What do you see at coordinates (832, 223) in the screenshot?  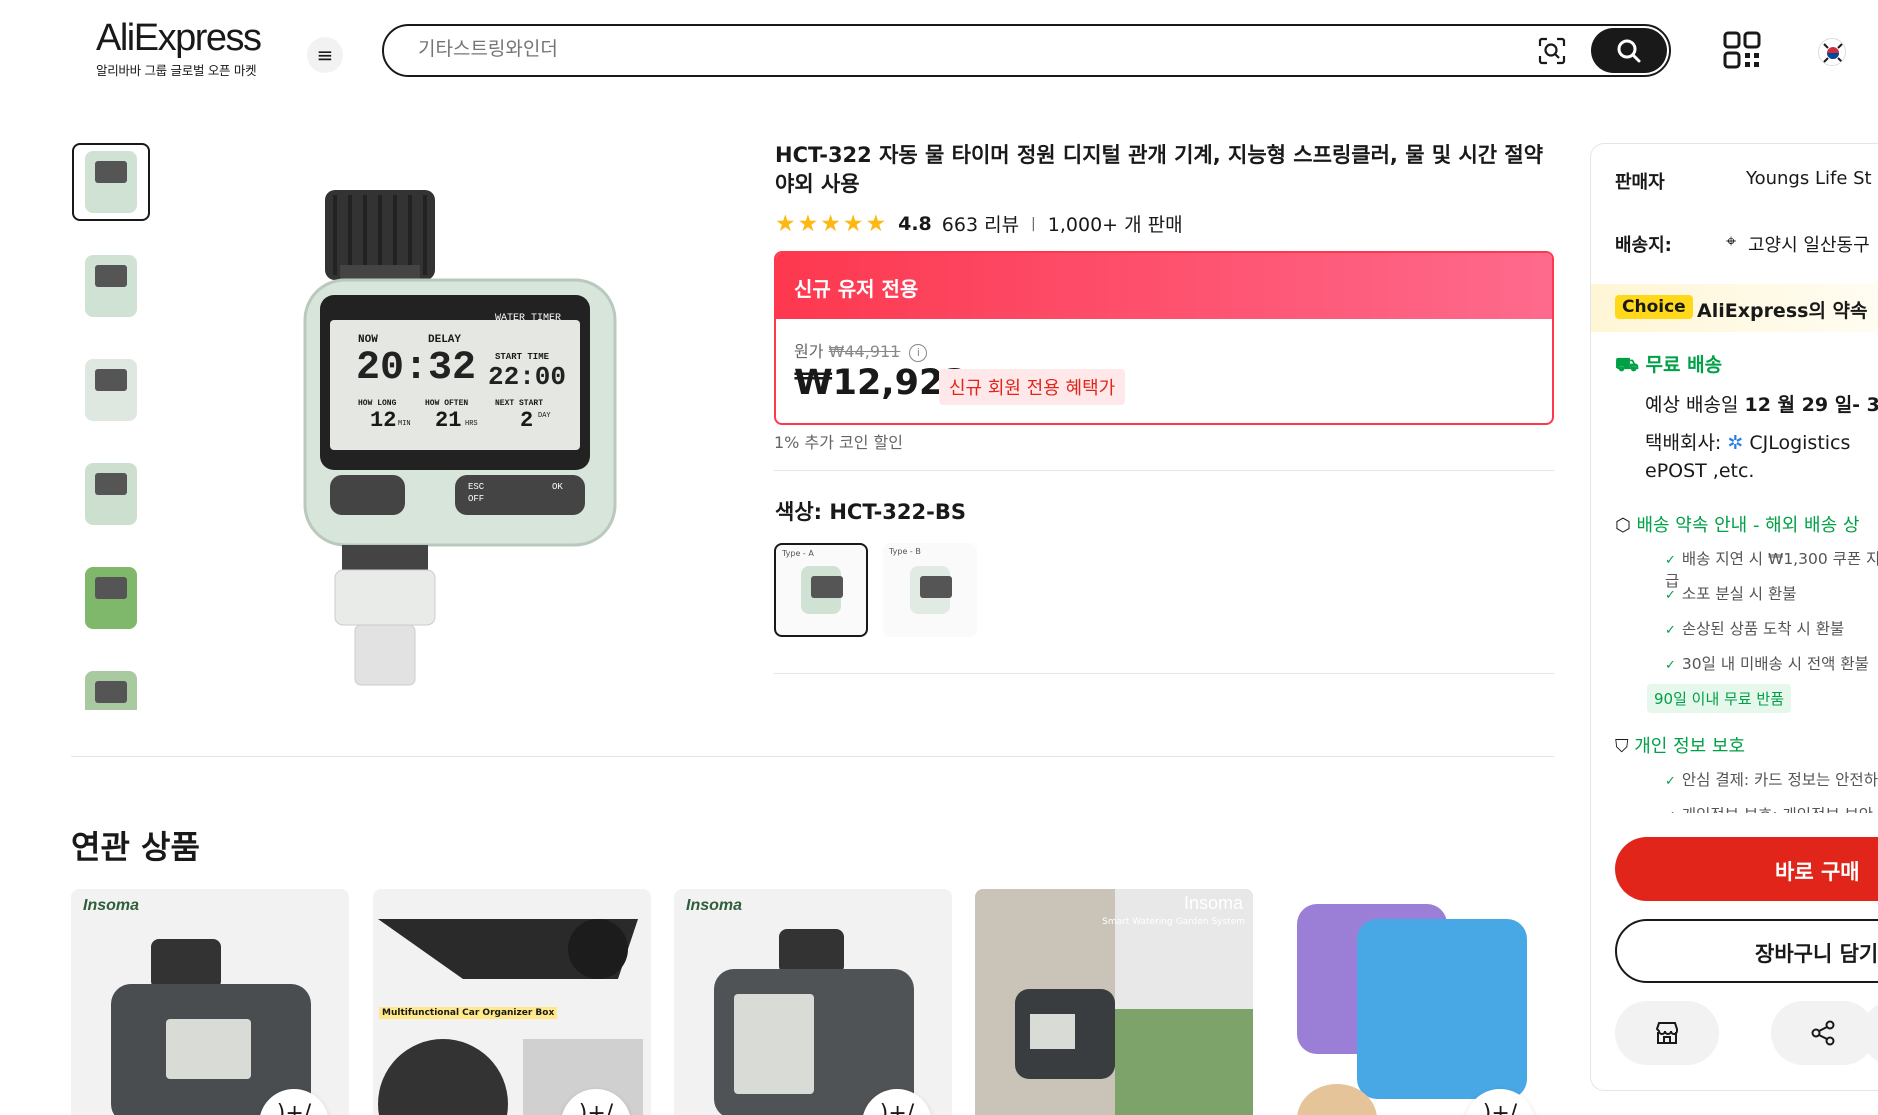 I see `star-rating-icon: ★★★★★` at bounding box center [832, 223].